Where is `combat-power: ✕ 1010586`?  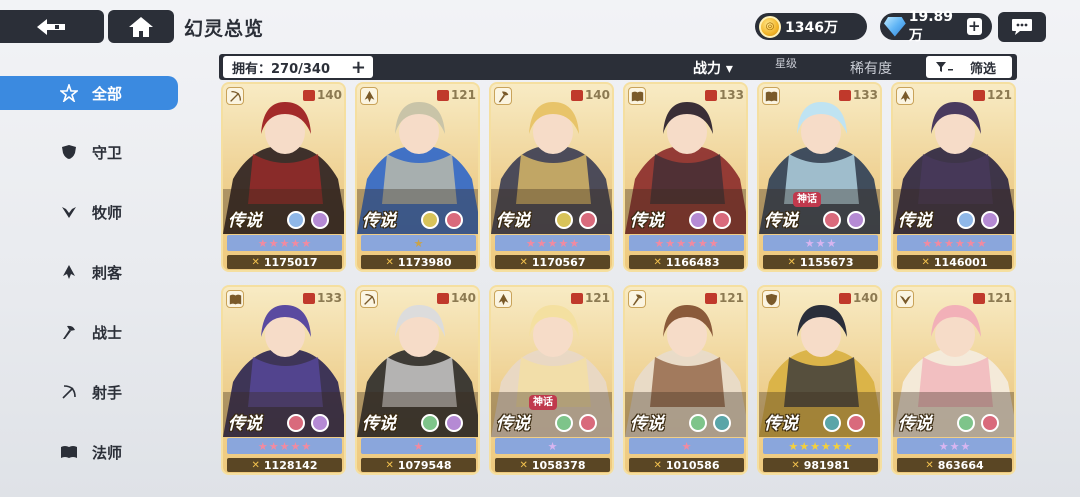 combat-power: ✕ 1010586 is located at coordinates (686, 465).